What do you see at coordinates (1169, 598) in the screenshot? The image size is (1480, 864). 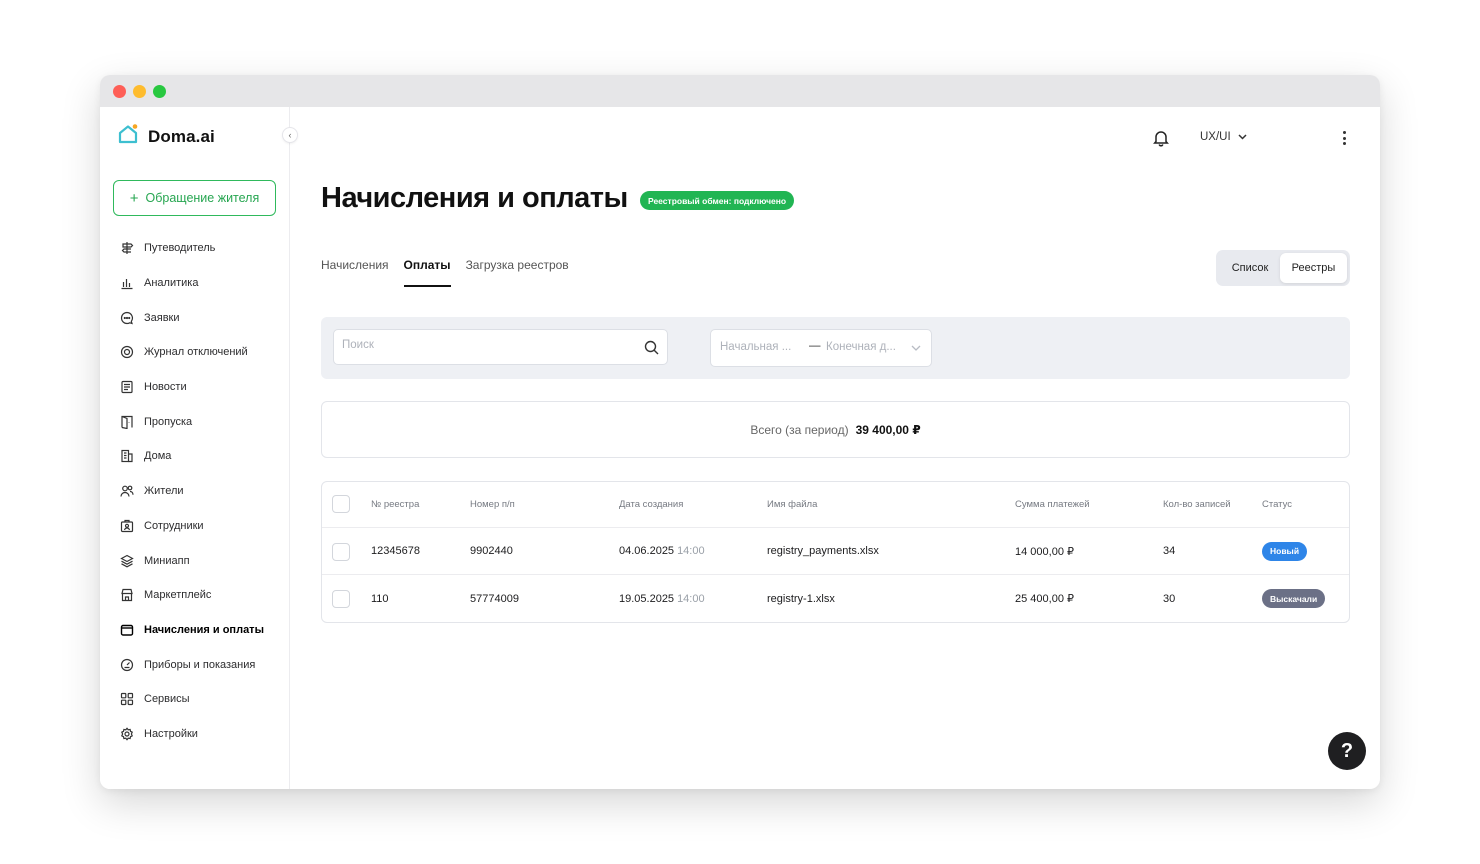 I see `cell-records-count: 30` at bounding box center [1169, 598].